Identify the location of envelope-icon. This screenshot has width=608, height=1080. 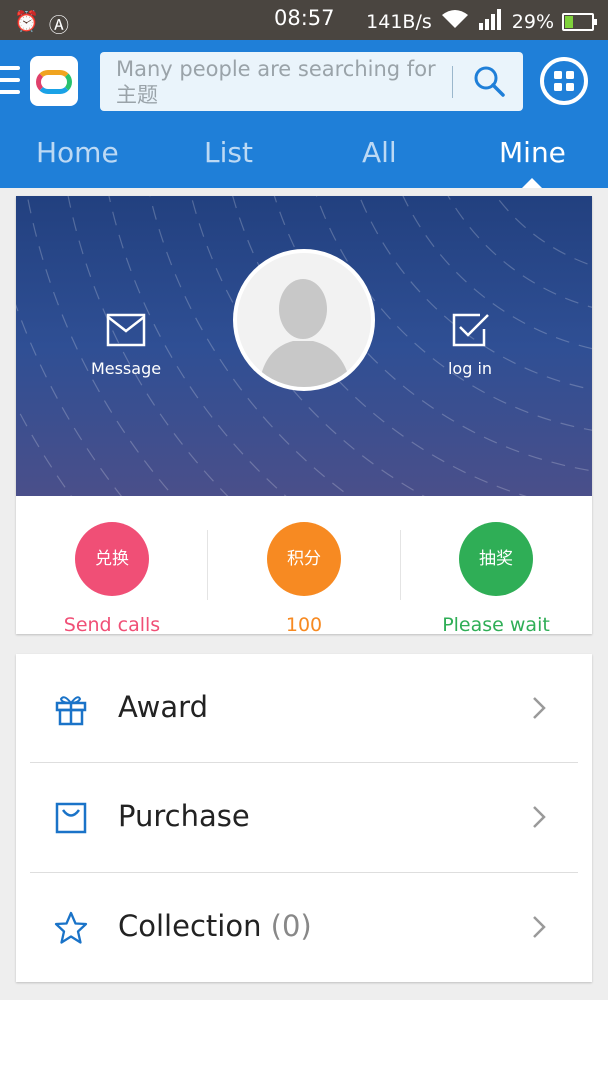
(126, 330).